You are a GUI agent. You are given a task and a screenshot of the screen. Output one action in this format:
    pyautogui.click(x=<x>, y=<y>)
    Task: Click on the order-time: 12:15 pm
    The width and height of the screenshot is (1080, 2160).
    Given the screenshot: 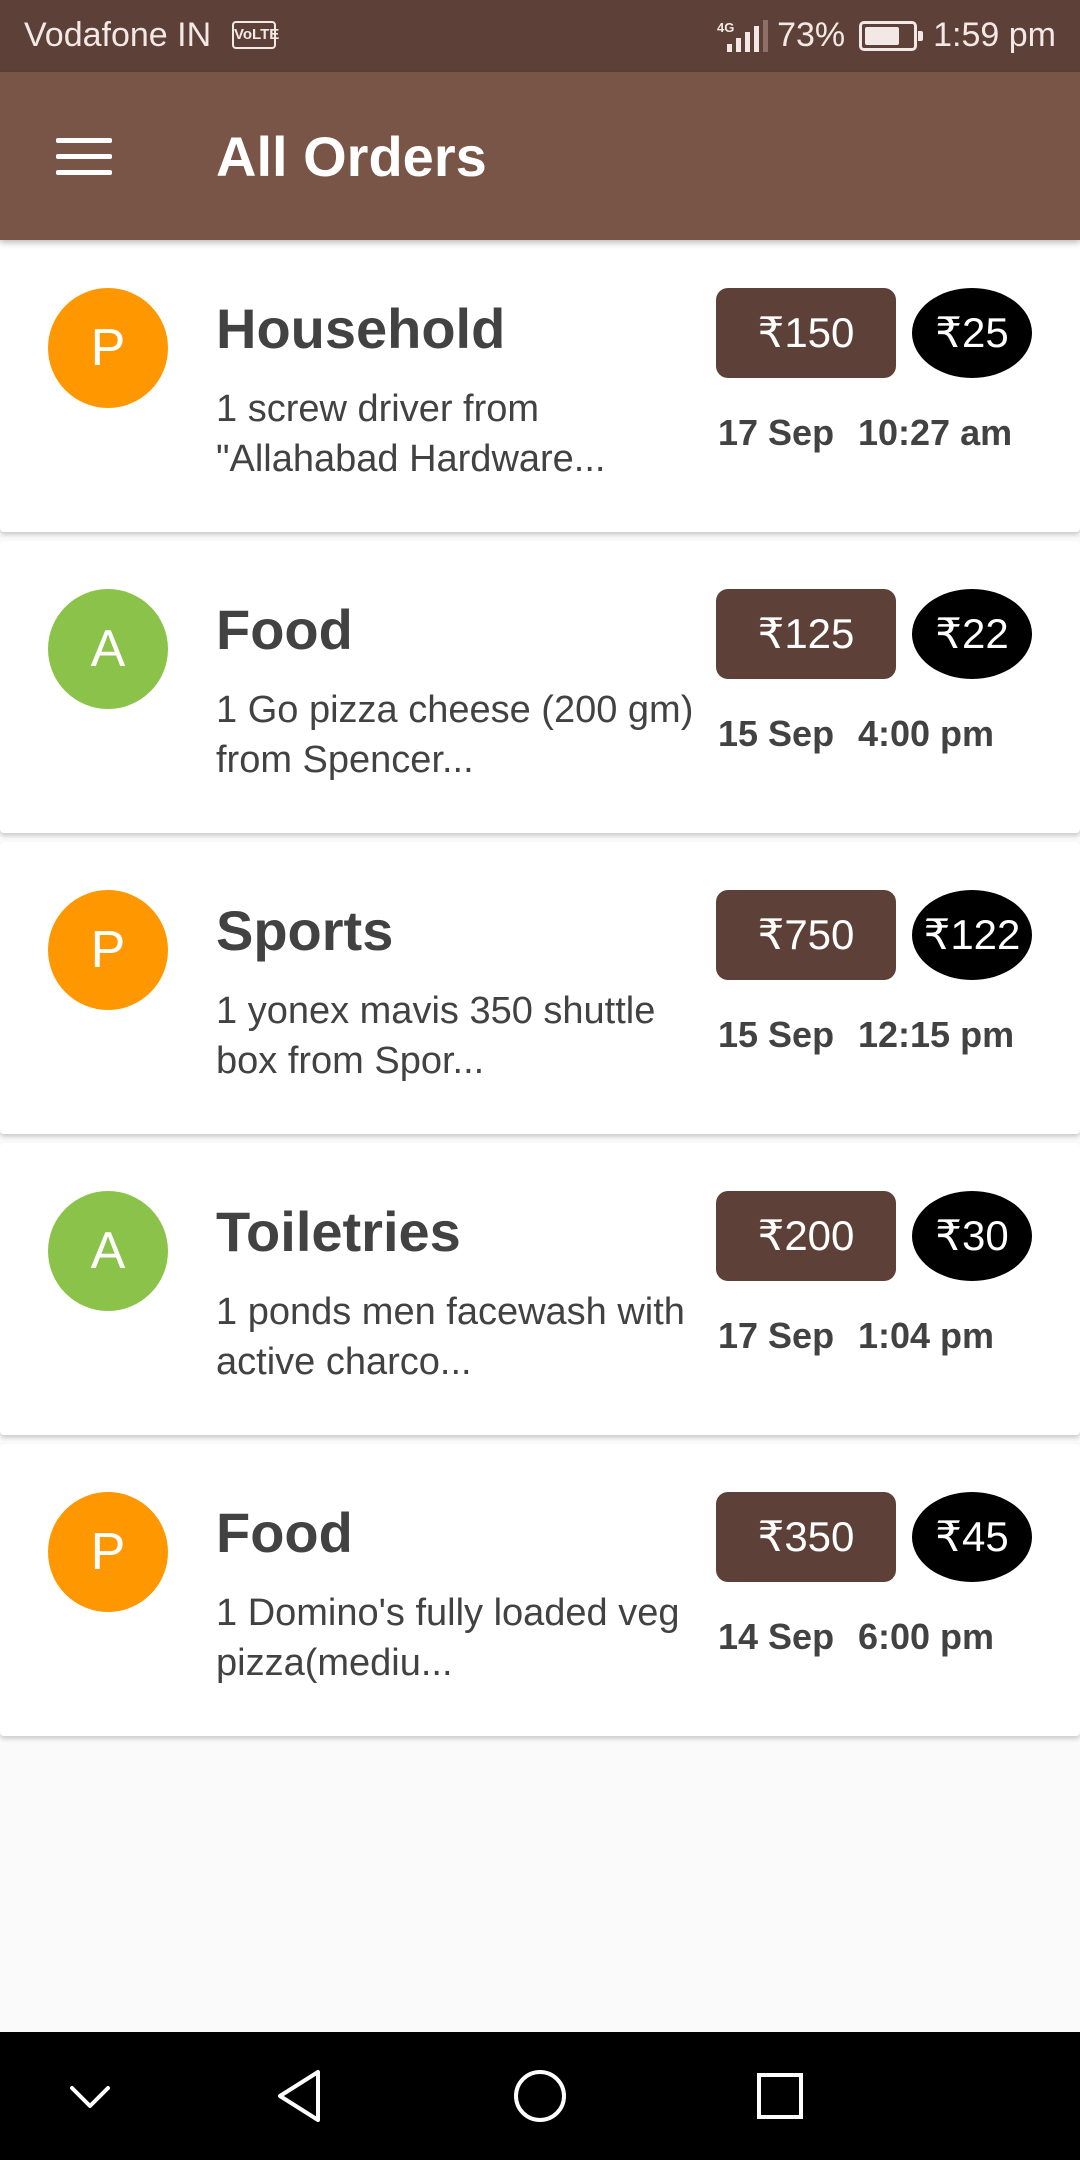 What is the action you would take?
    pyautogui.click(x=936, y=1034)
    